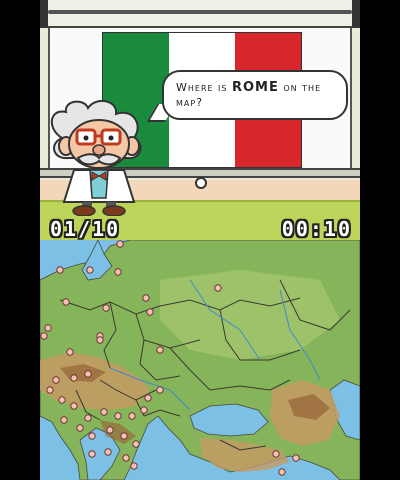 The height and width of the screenshot is (480, 400). What do you see at coordinates (44, 14) in the screenshot?
I see `rail-bracket-left` at bounding box center [44, 14].